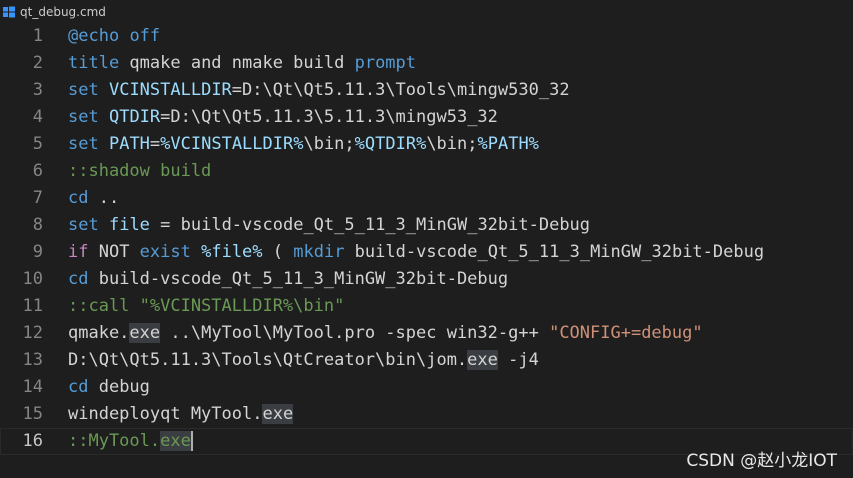  Describe the element at coordinates (32, 414) in the screenshot. I see `line-number: 15` at that location.